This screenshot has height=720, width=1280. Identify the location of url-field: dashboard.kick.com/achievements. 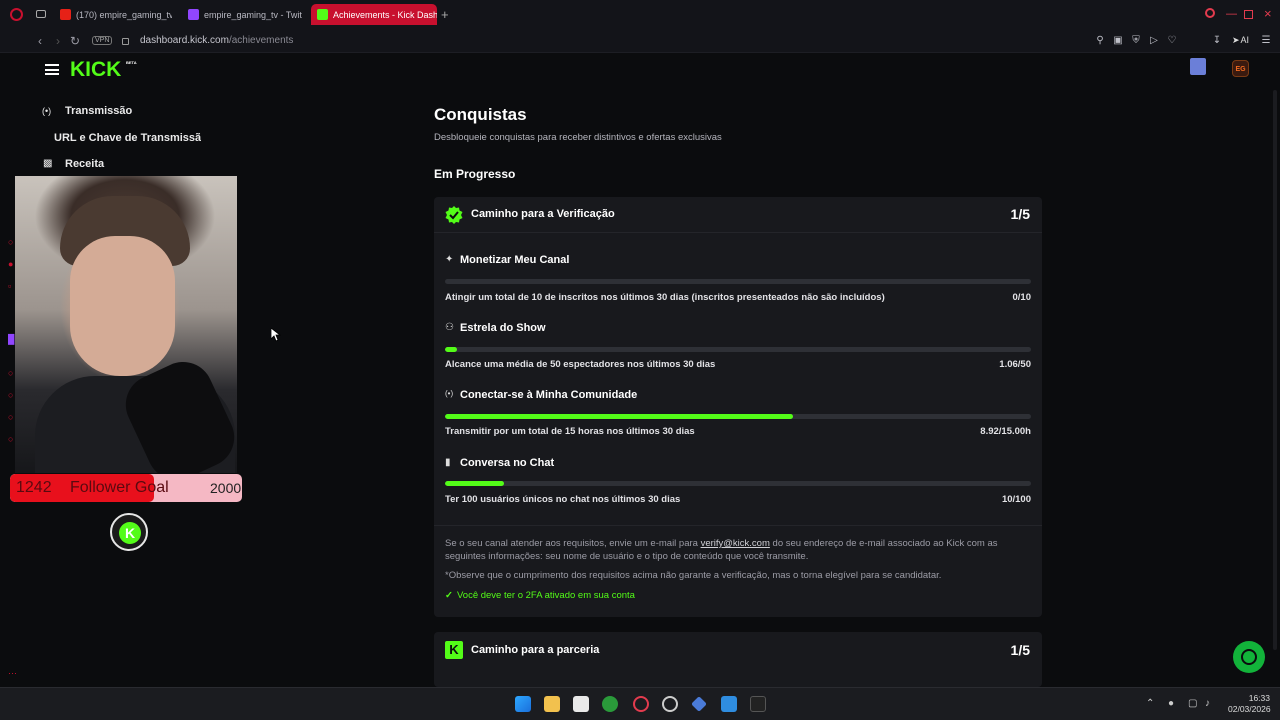
(216, 40).